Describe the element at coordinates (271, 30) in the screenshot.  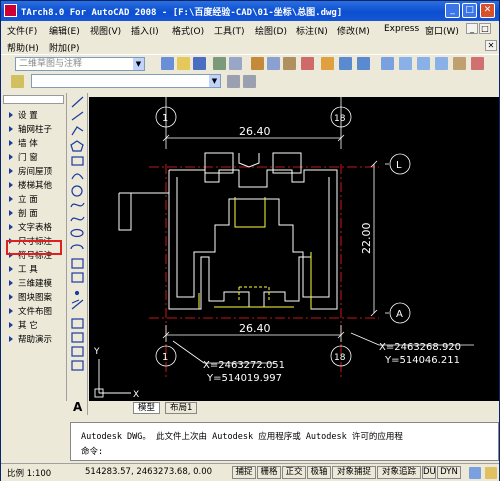
I see `menu-draw: 绘图(D)` at that location.